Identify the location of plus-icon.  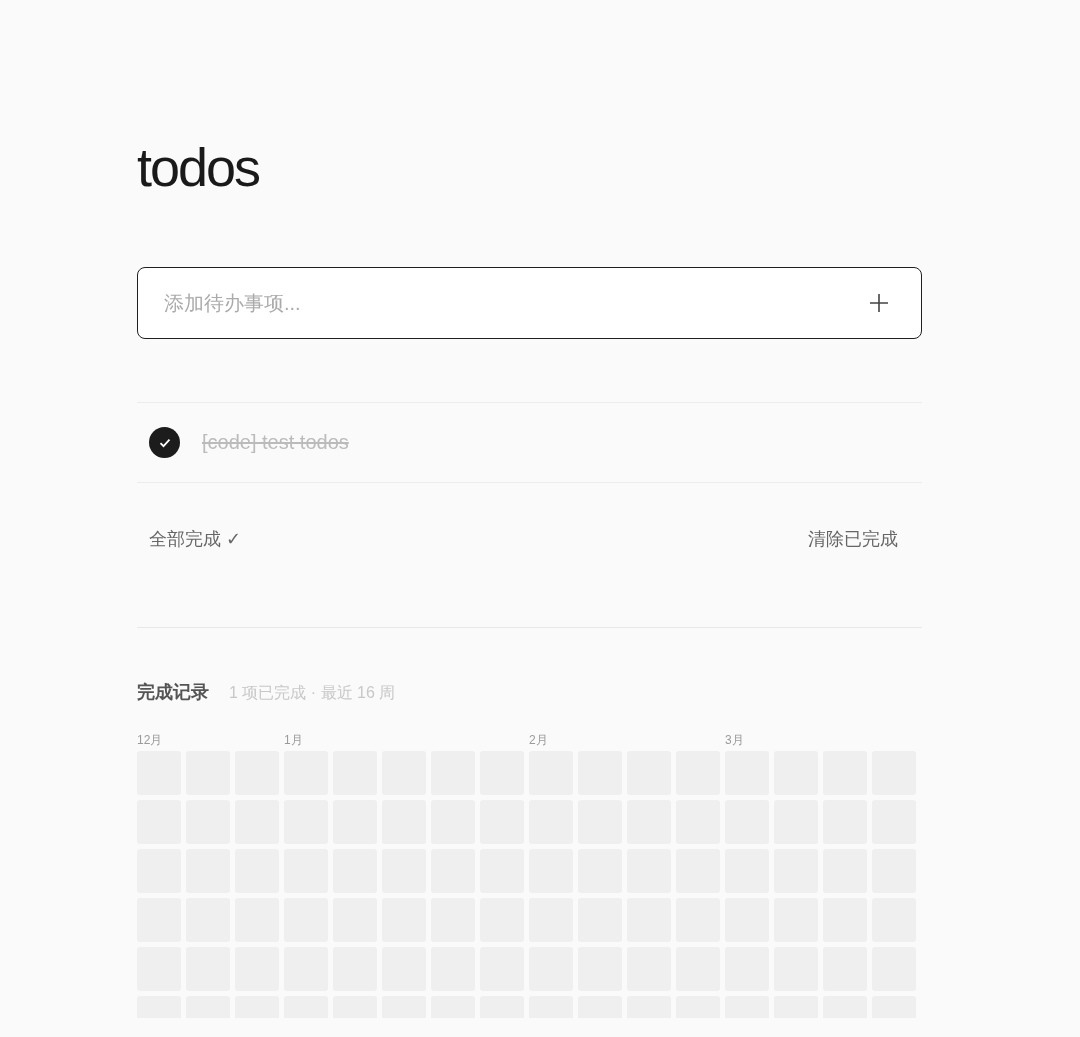
(879, 303).